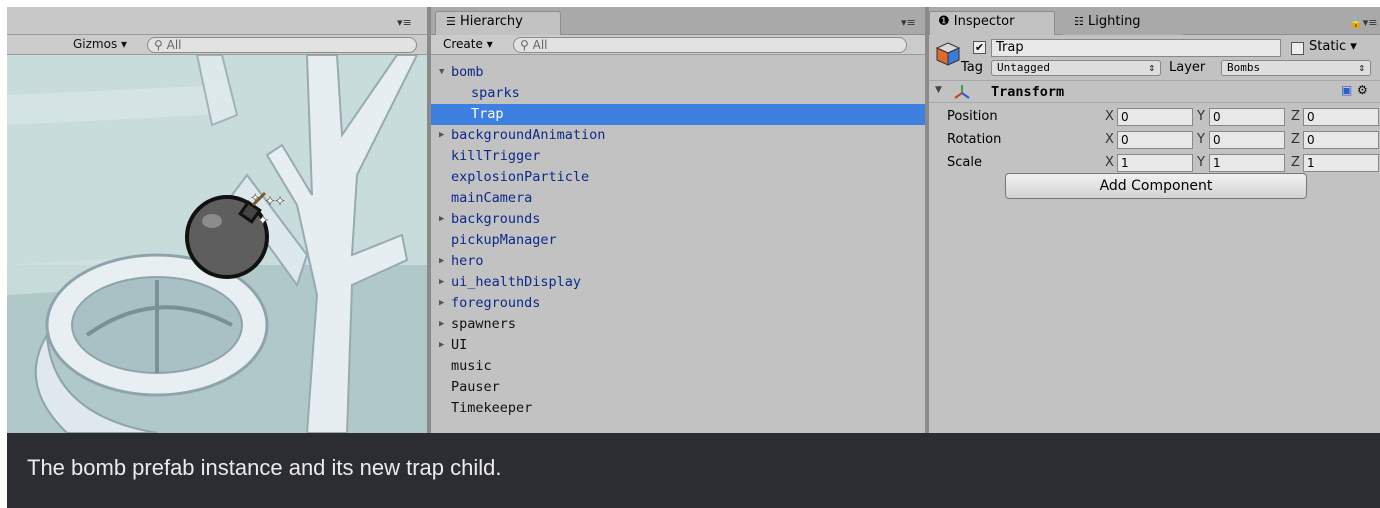 This screenshot has width=1380, height=508. I want to click on lock-icon: 🔒▾≡, so click(1363, 22).